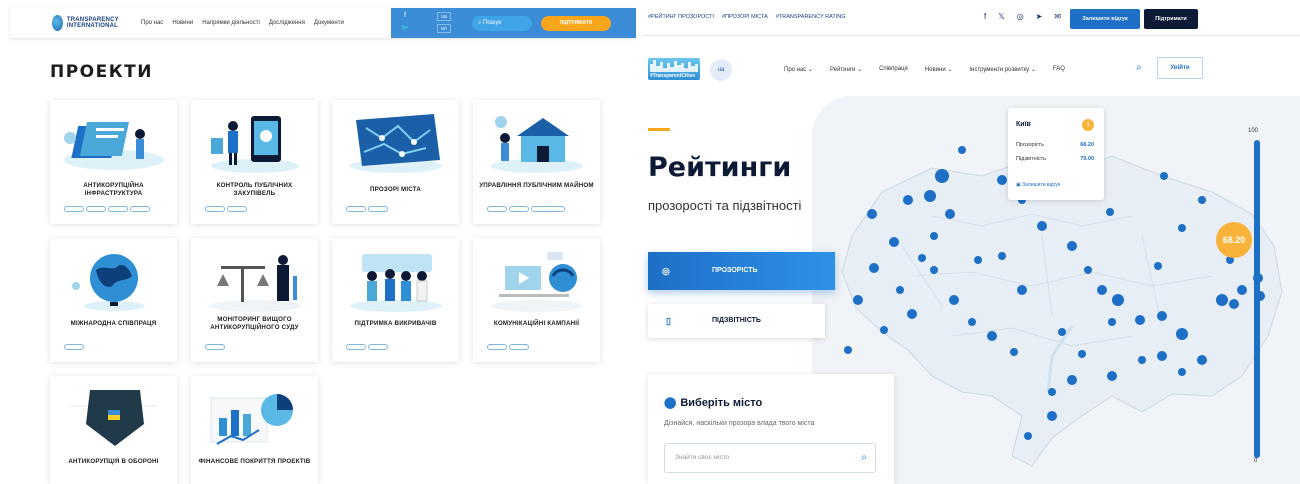 The image size is (1300, 484). Describe the element at coordinates (939, 69) in the screenshot. I see `nav-item-news: Новини ⌄` at that location.